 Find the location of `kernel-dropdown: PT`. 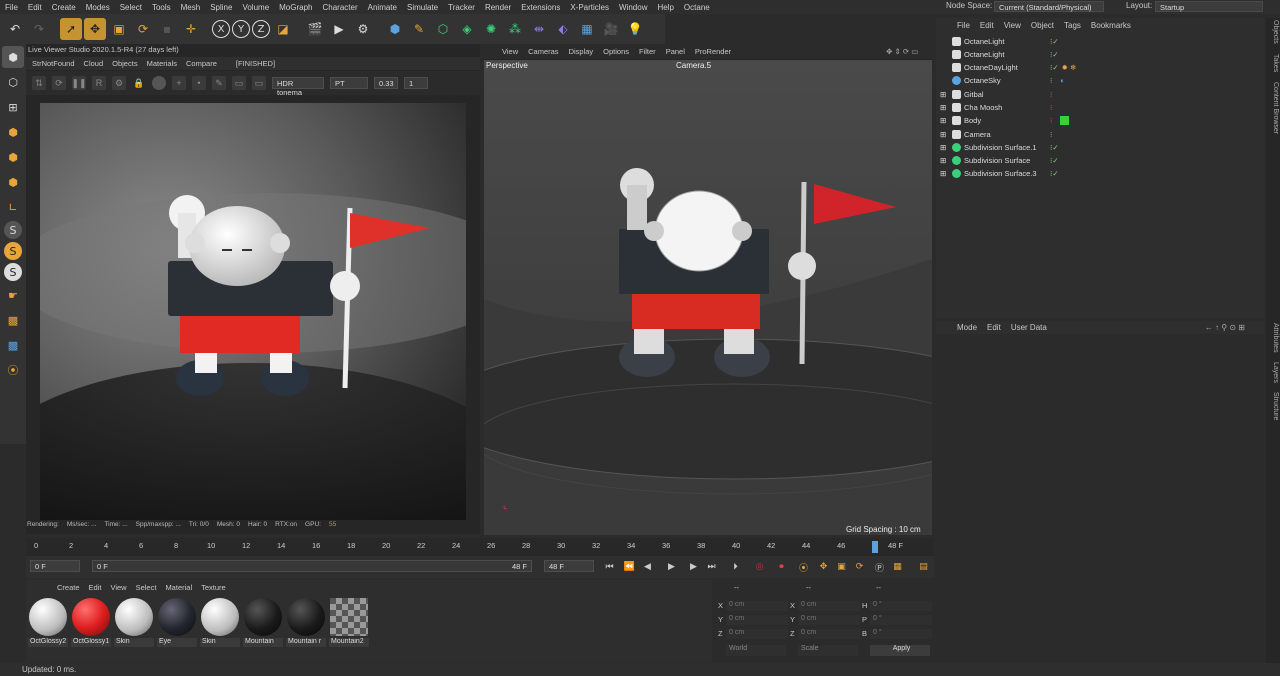

kernel-dropdown: PT is located at coordinates (349, 83).